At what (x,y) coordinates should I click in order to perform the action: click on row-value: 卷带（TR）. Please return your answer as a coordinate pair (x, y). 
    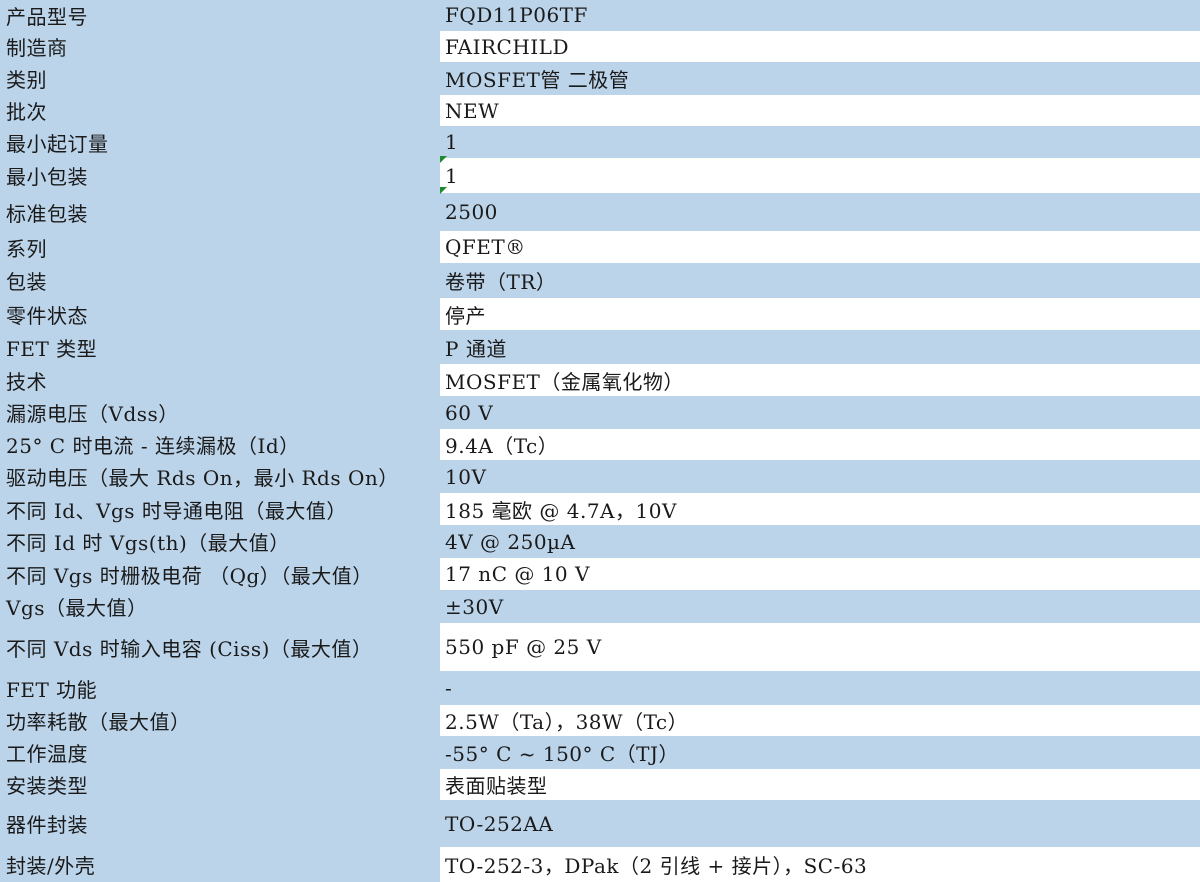
    Looking at the image, I should click on (820, 280).